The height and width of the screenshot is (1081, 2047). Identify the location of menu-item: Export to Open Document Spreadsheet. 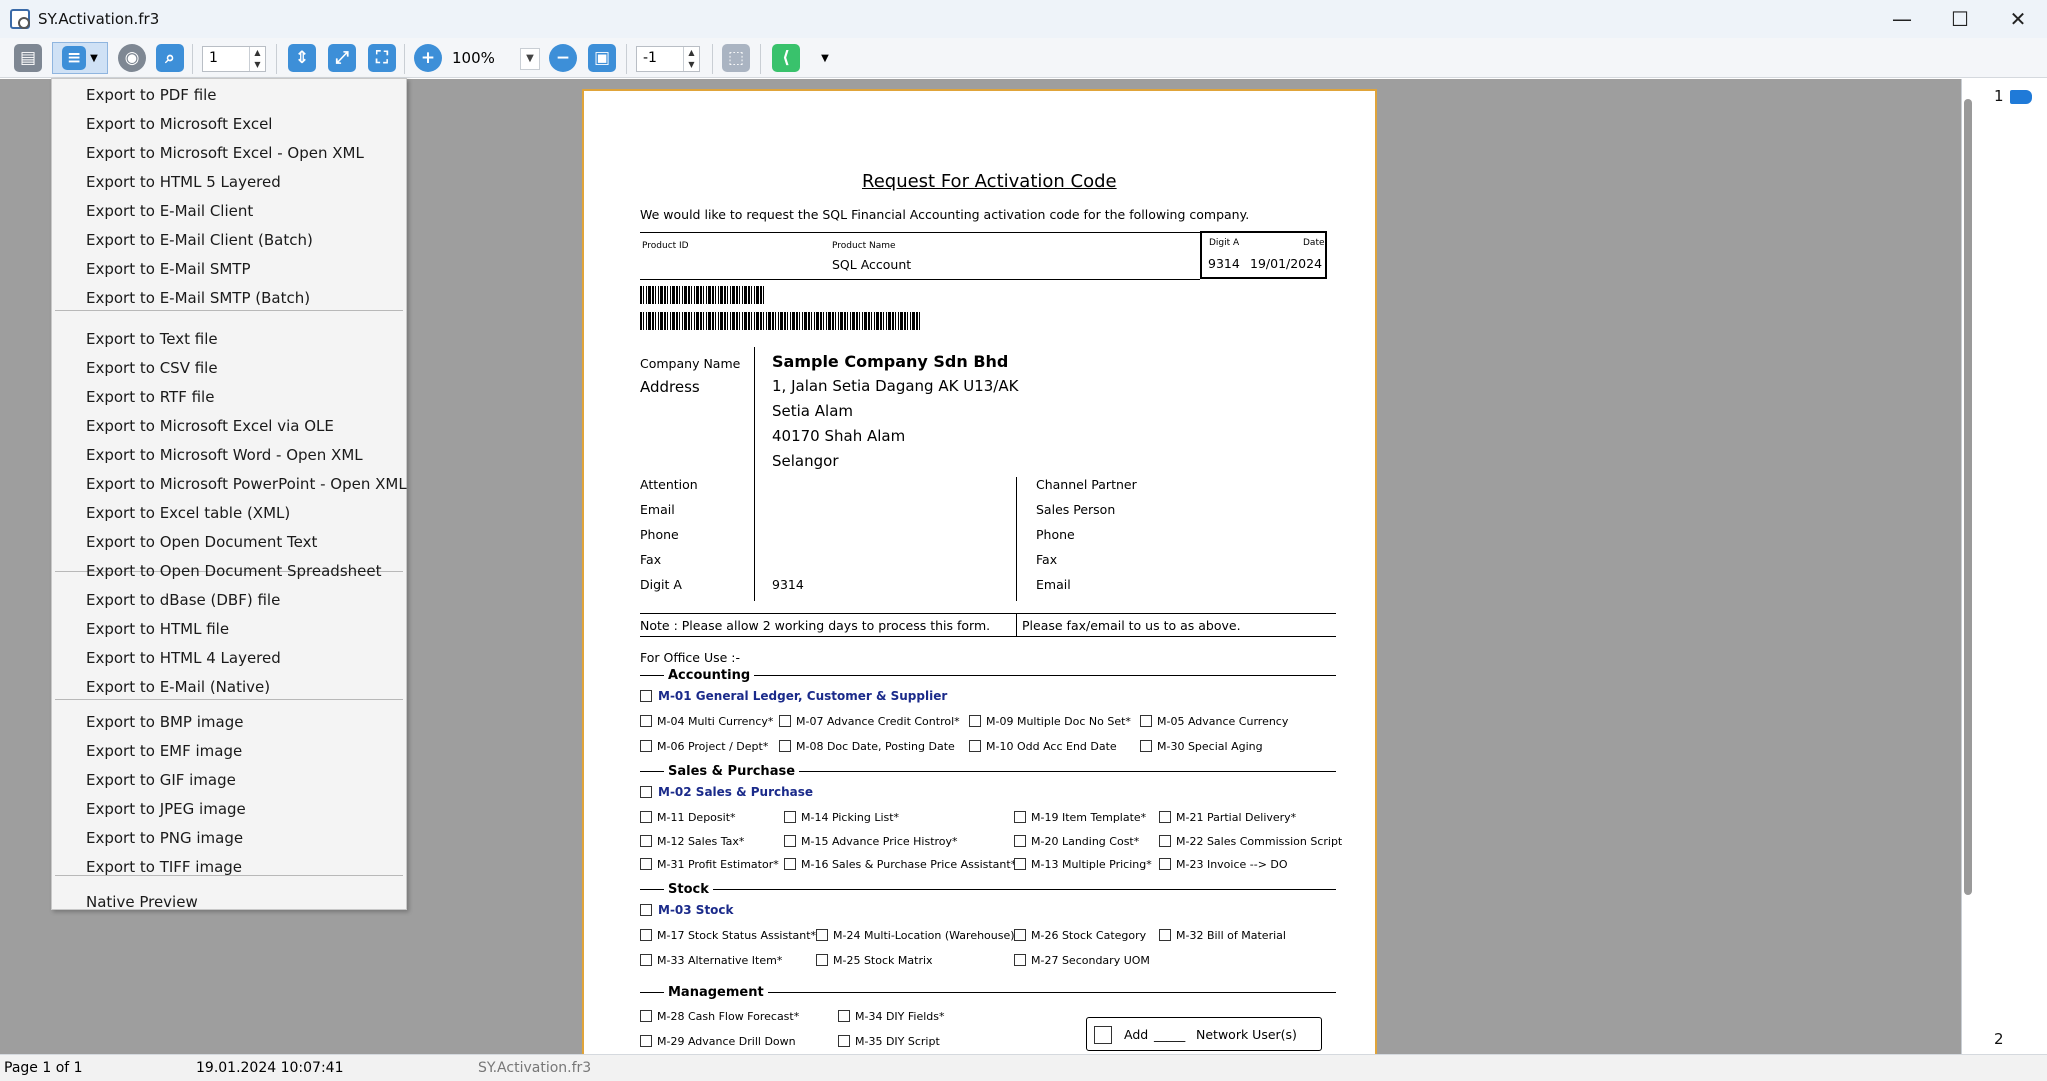
(234, 571).